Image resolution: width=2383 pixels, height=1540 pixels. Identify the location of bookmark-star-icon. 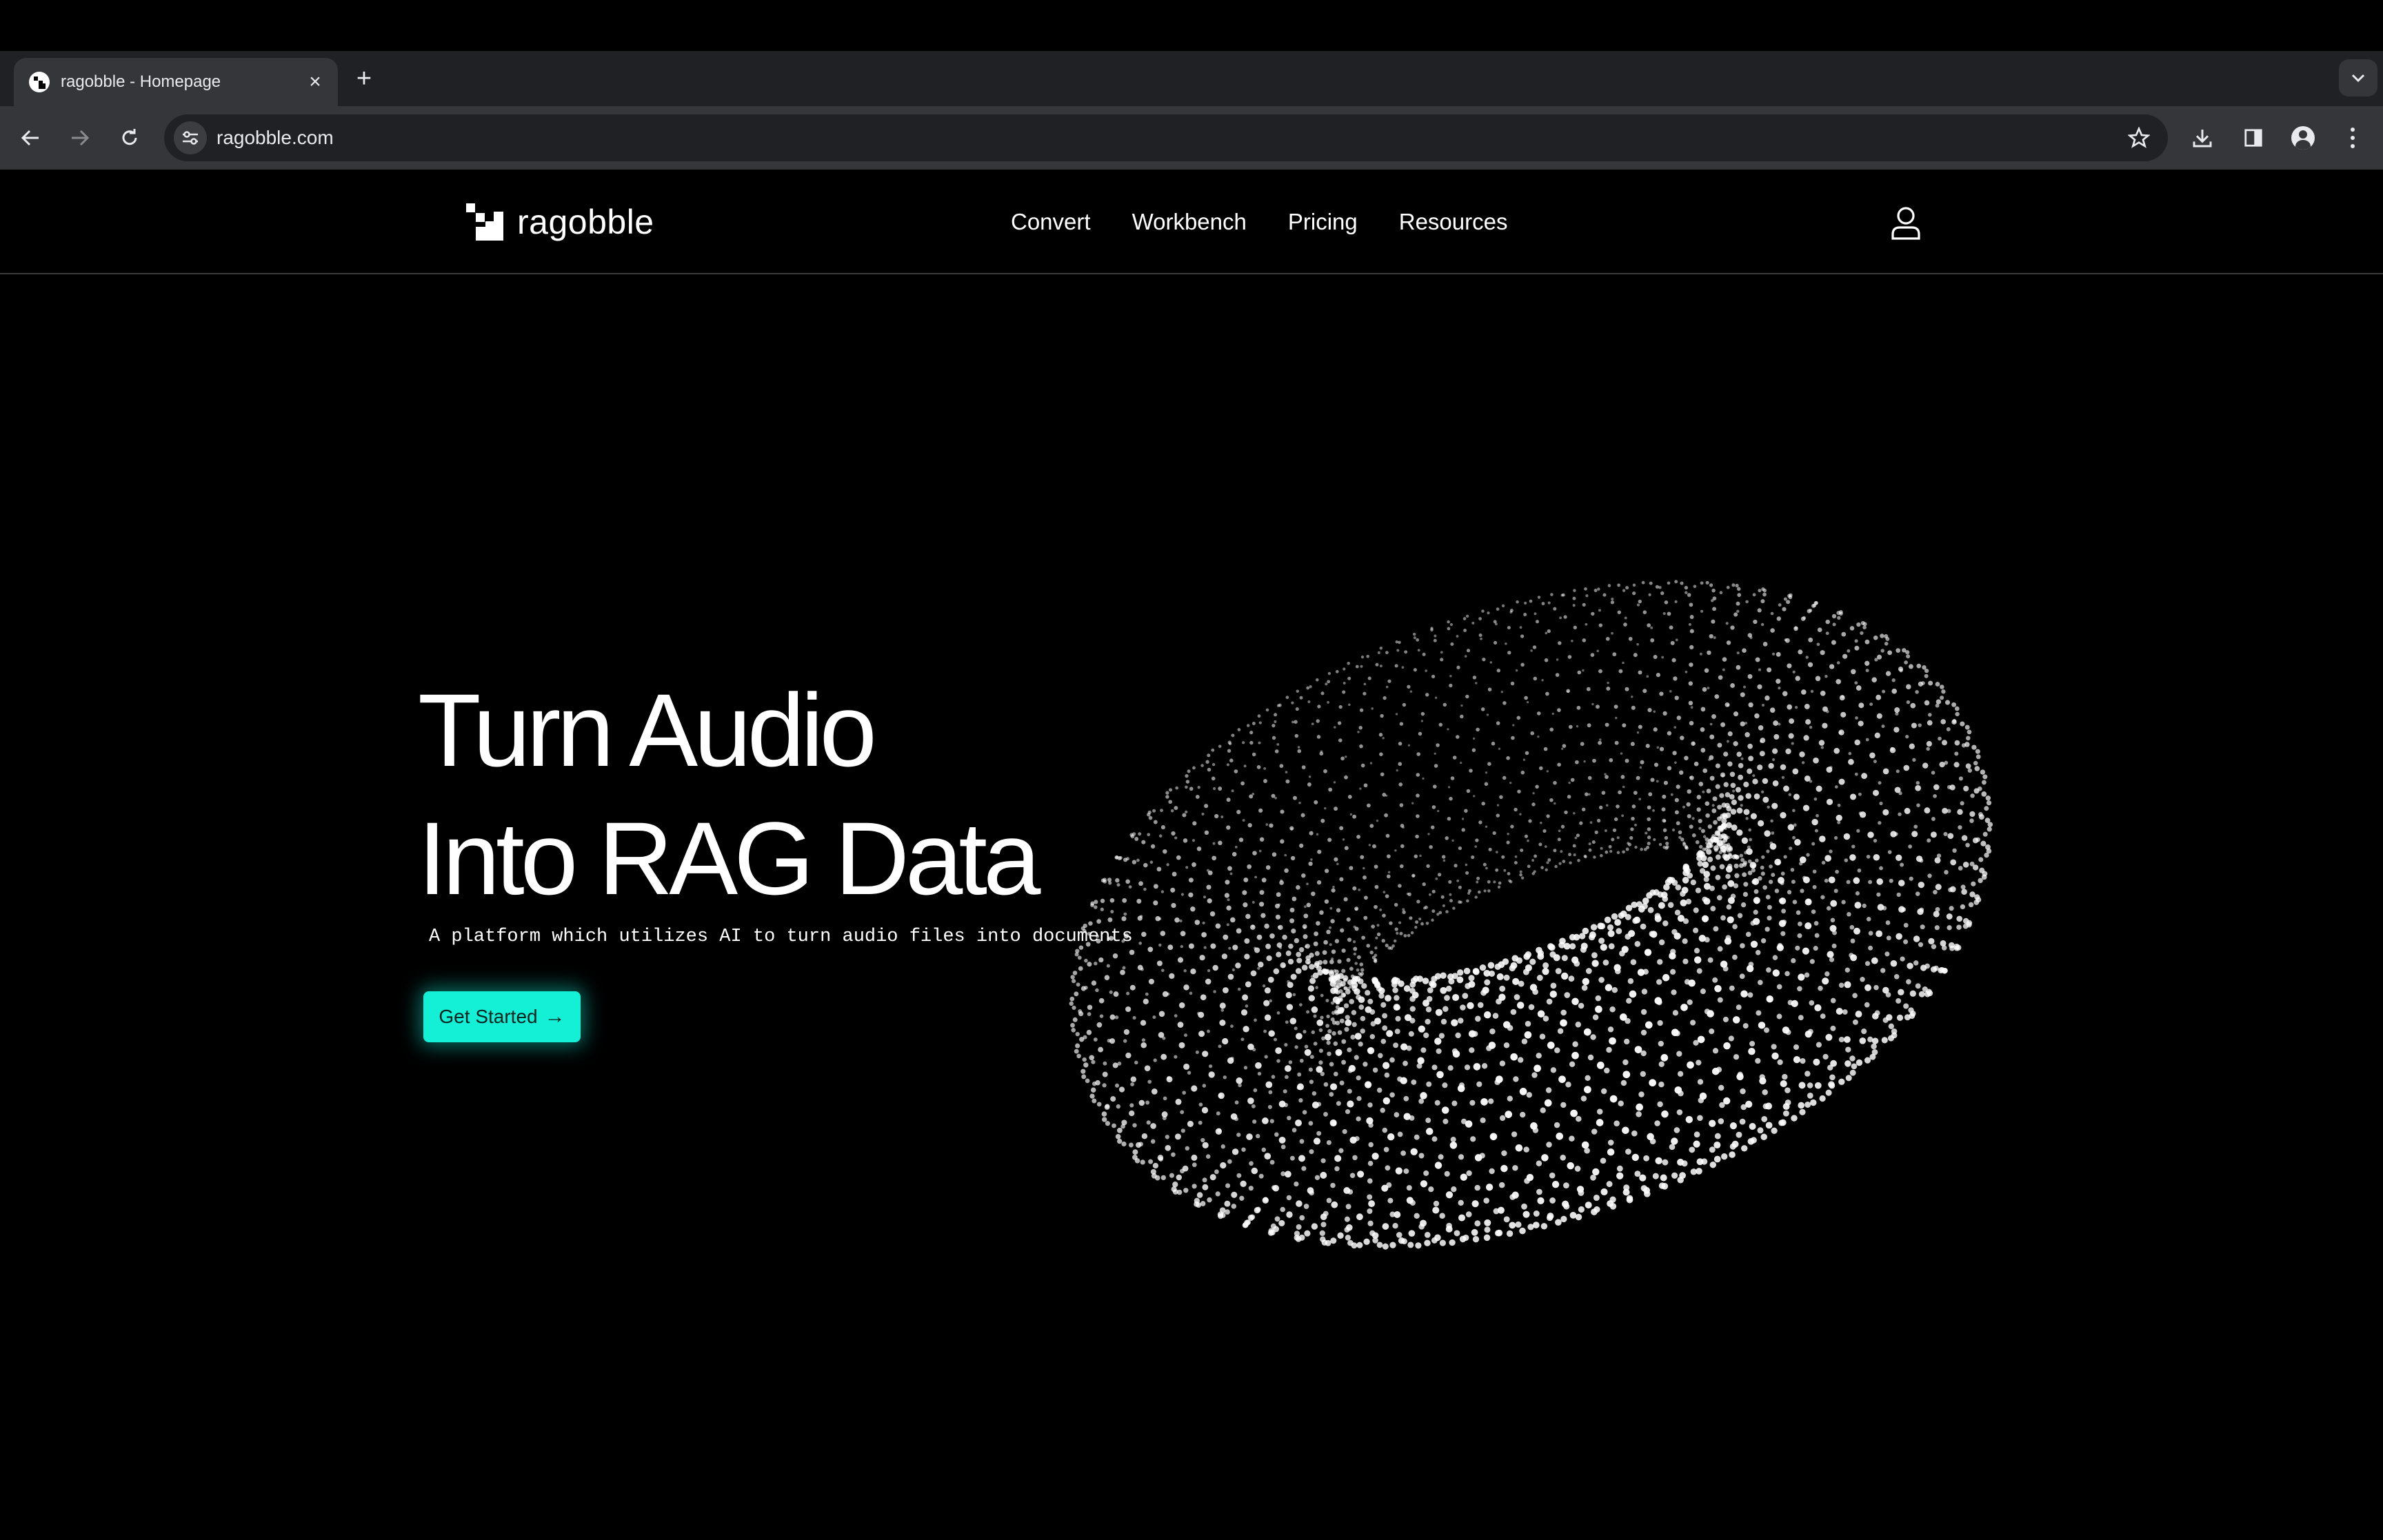
(2139, 138).